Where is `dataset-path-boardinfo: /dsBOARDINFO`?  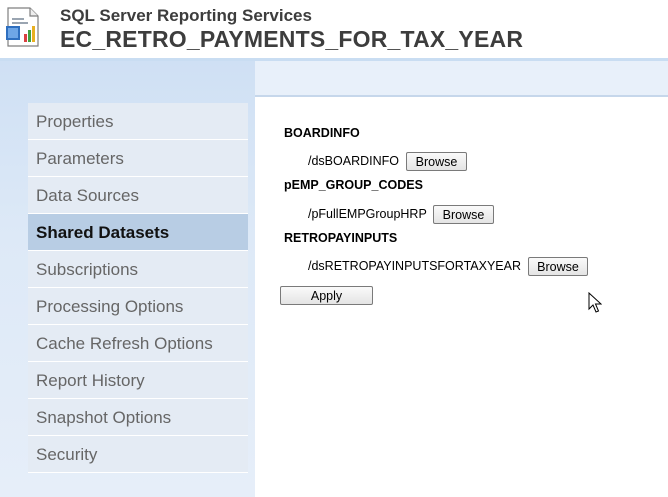 dataset-path-boardinfo: /dsBOARDINFO is located at coordinates (353, 161).